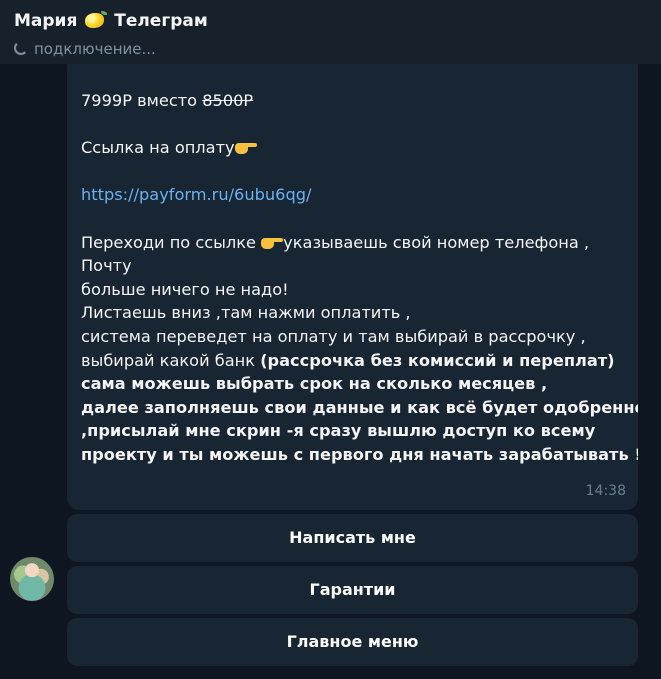 This screenshot has width=661, height=679. I want to click on price-word: вместо, so click(167, 100).